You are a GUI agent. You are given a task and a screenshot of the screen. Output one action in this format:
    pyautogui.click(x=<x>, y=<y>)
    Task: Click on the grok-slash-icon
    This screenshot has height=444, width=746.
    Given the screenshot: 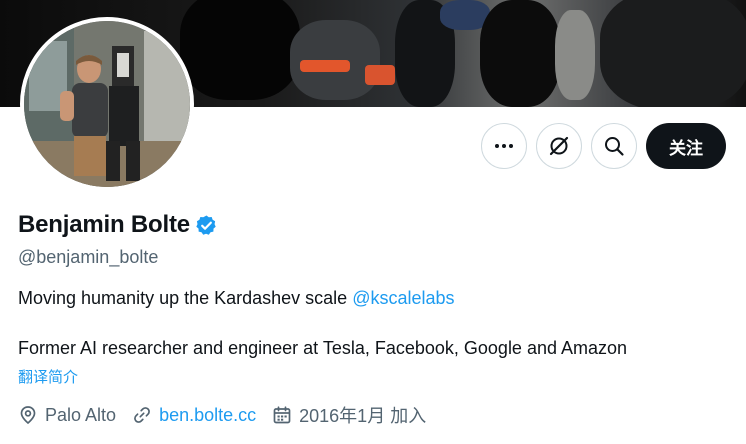 What is the action you would take?
    pyautogui.click(x=559, y=146)
    